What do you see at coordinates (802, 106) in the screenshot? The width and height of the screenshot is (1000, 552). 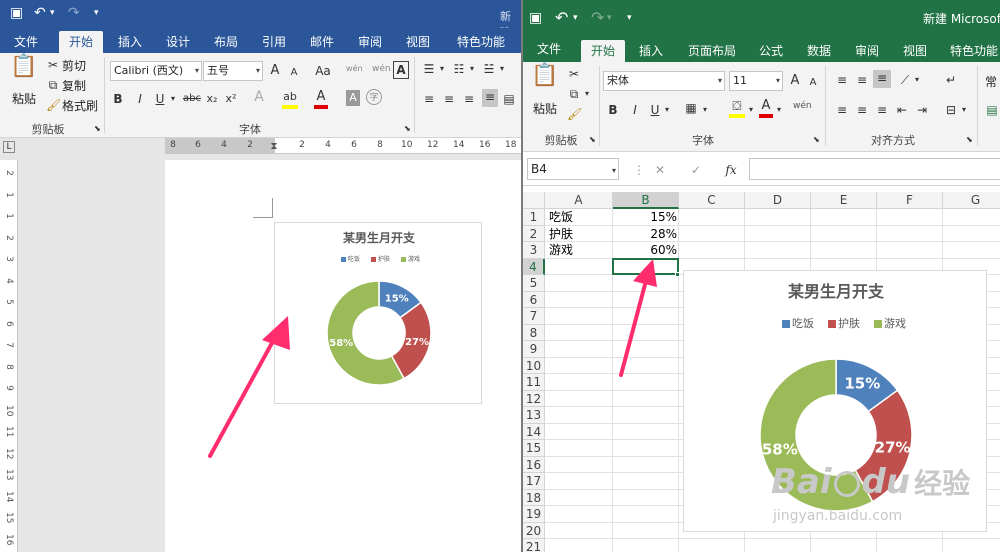 I see `phonetic-guide-icon: wén` at bounding box center [802, 106].